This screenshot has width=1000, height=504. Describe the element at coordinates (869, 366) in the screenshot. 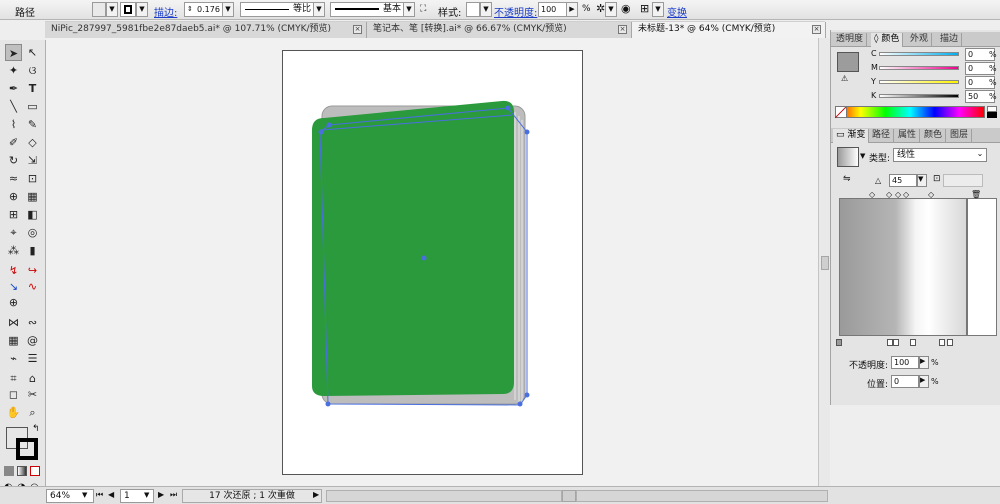

I see `stop-opacity-label: 不透明度:` at that location.